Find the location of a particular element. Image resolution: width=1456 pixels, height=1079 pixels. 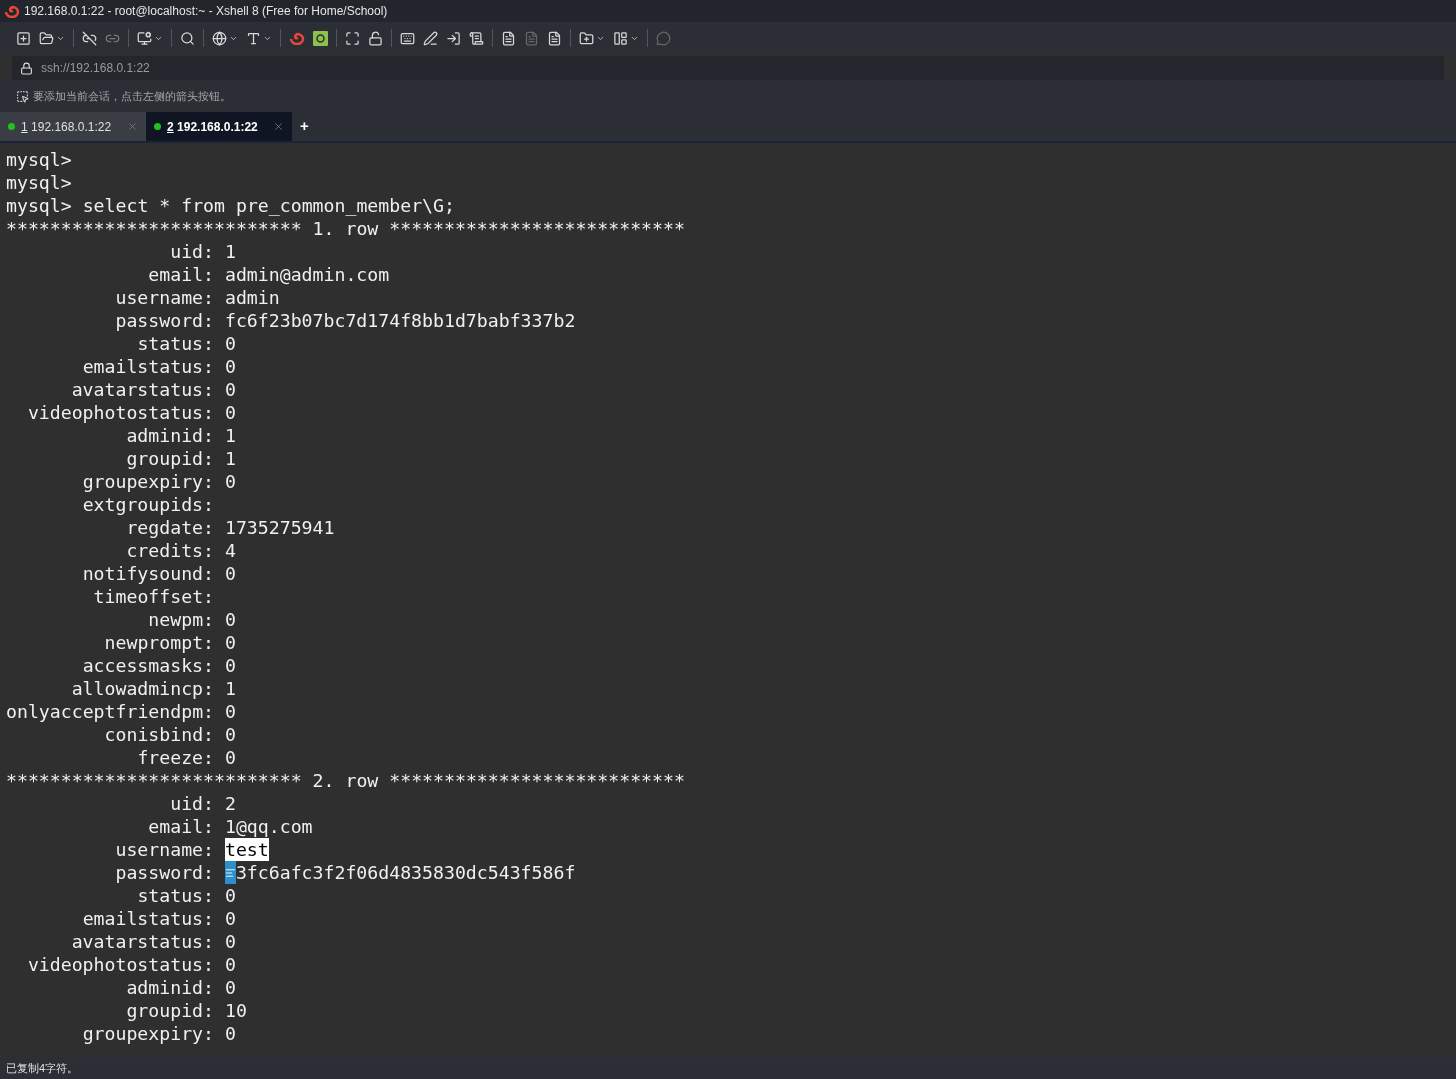

field-name: newpm: is located at coordinates (181, 619).